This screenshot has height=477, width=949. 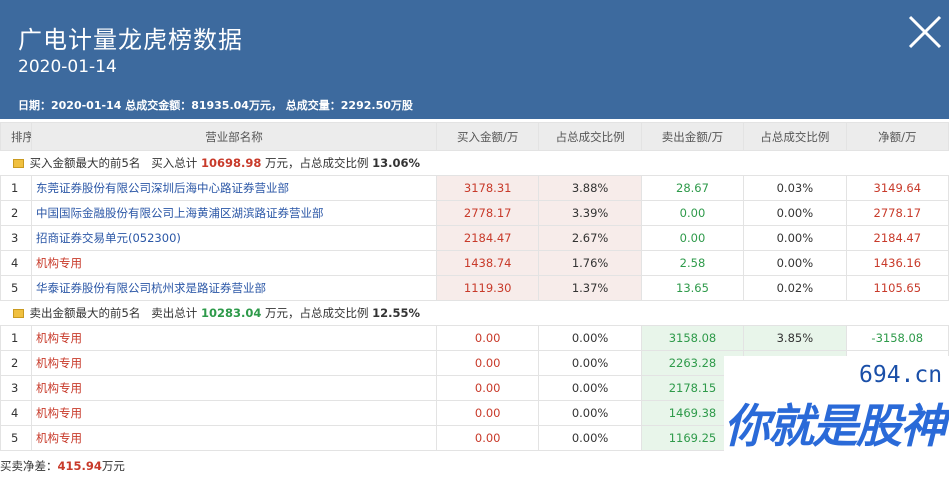 I want to click on watermark-logo: 694.cn 你就是股神, so click(x=836, y=416).